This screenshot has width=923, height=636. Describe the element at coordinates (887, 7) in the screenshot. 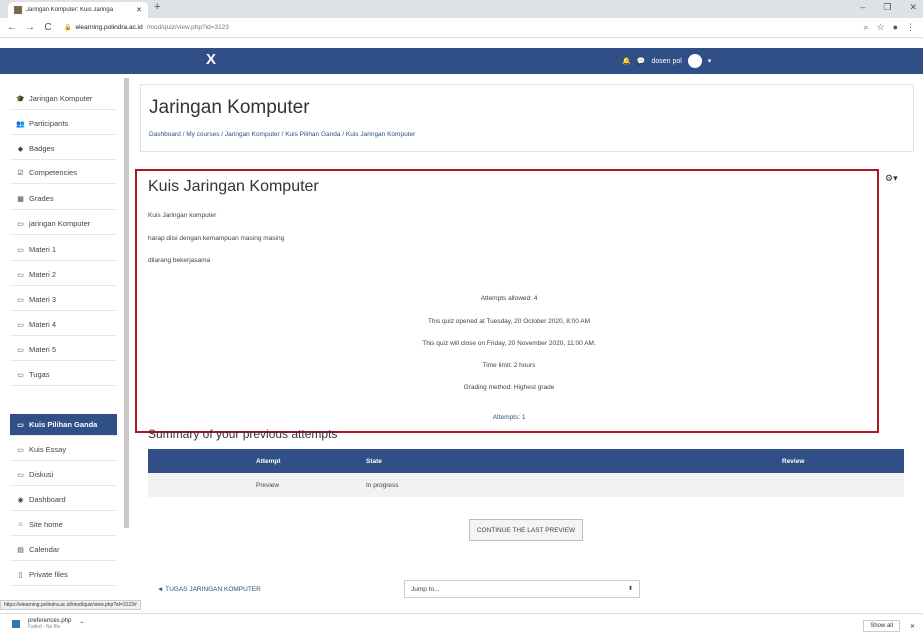

I see `restore-icon: ❐` at that location.